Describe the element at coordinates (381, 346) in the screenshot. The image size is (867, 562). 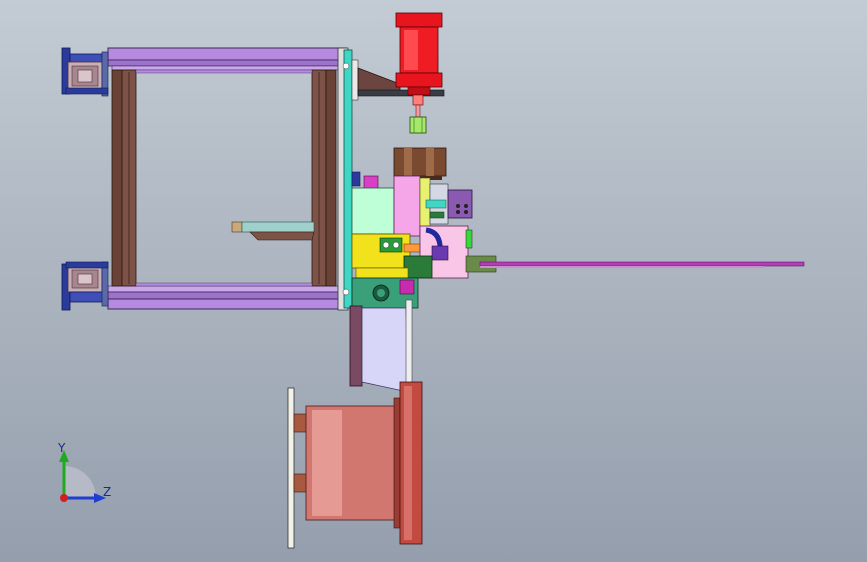
I see `lower-chute` at that location.